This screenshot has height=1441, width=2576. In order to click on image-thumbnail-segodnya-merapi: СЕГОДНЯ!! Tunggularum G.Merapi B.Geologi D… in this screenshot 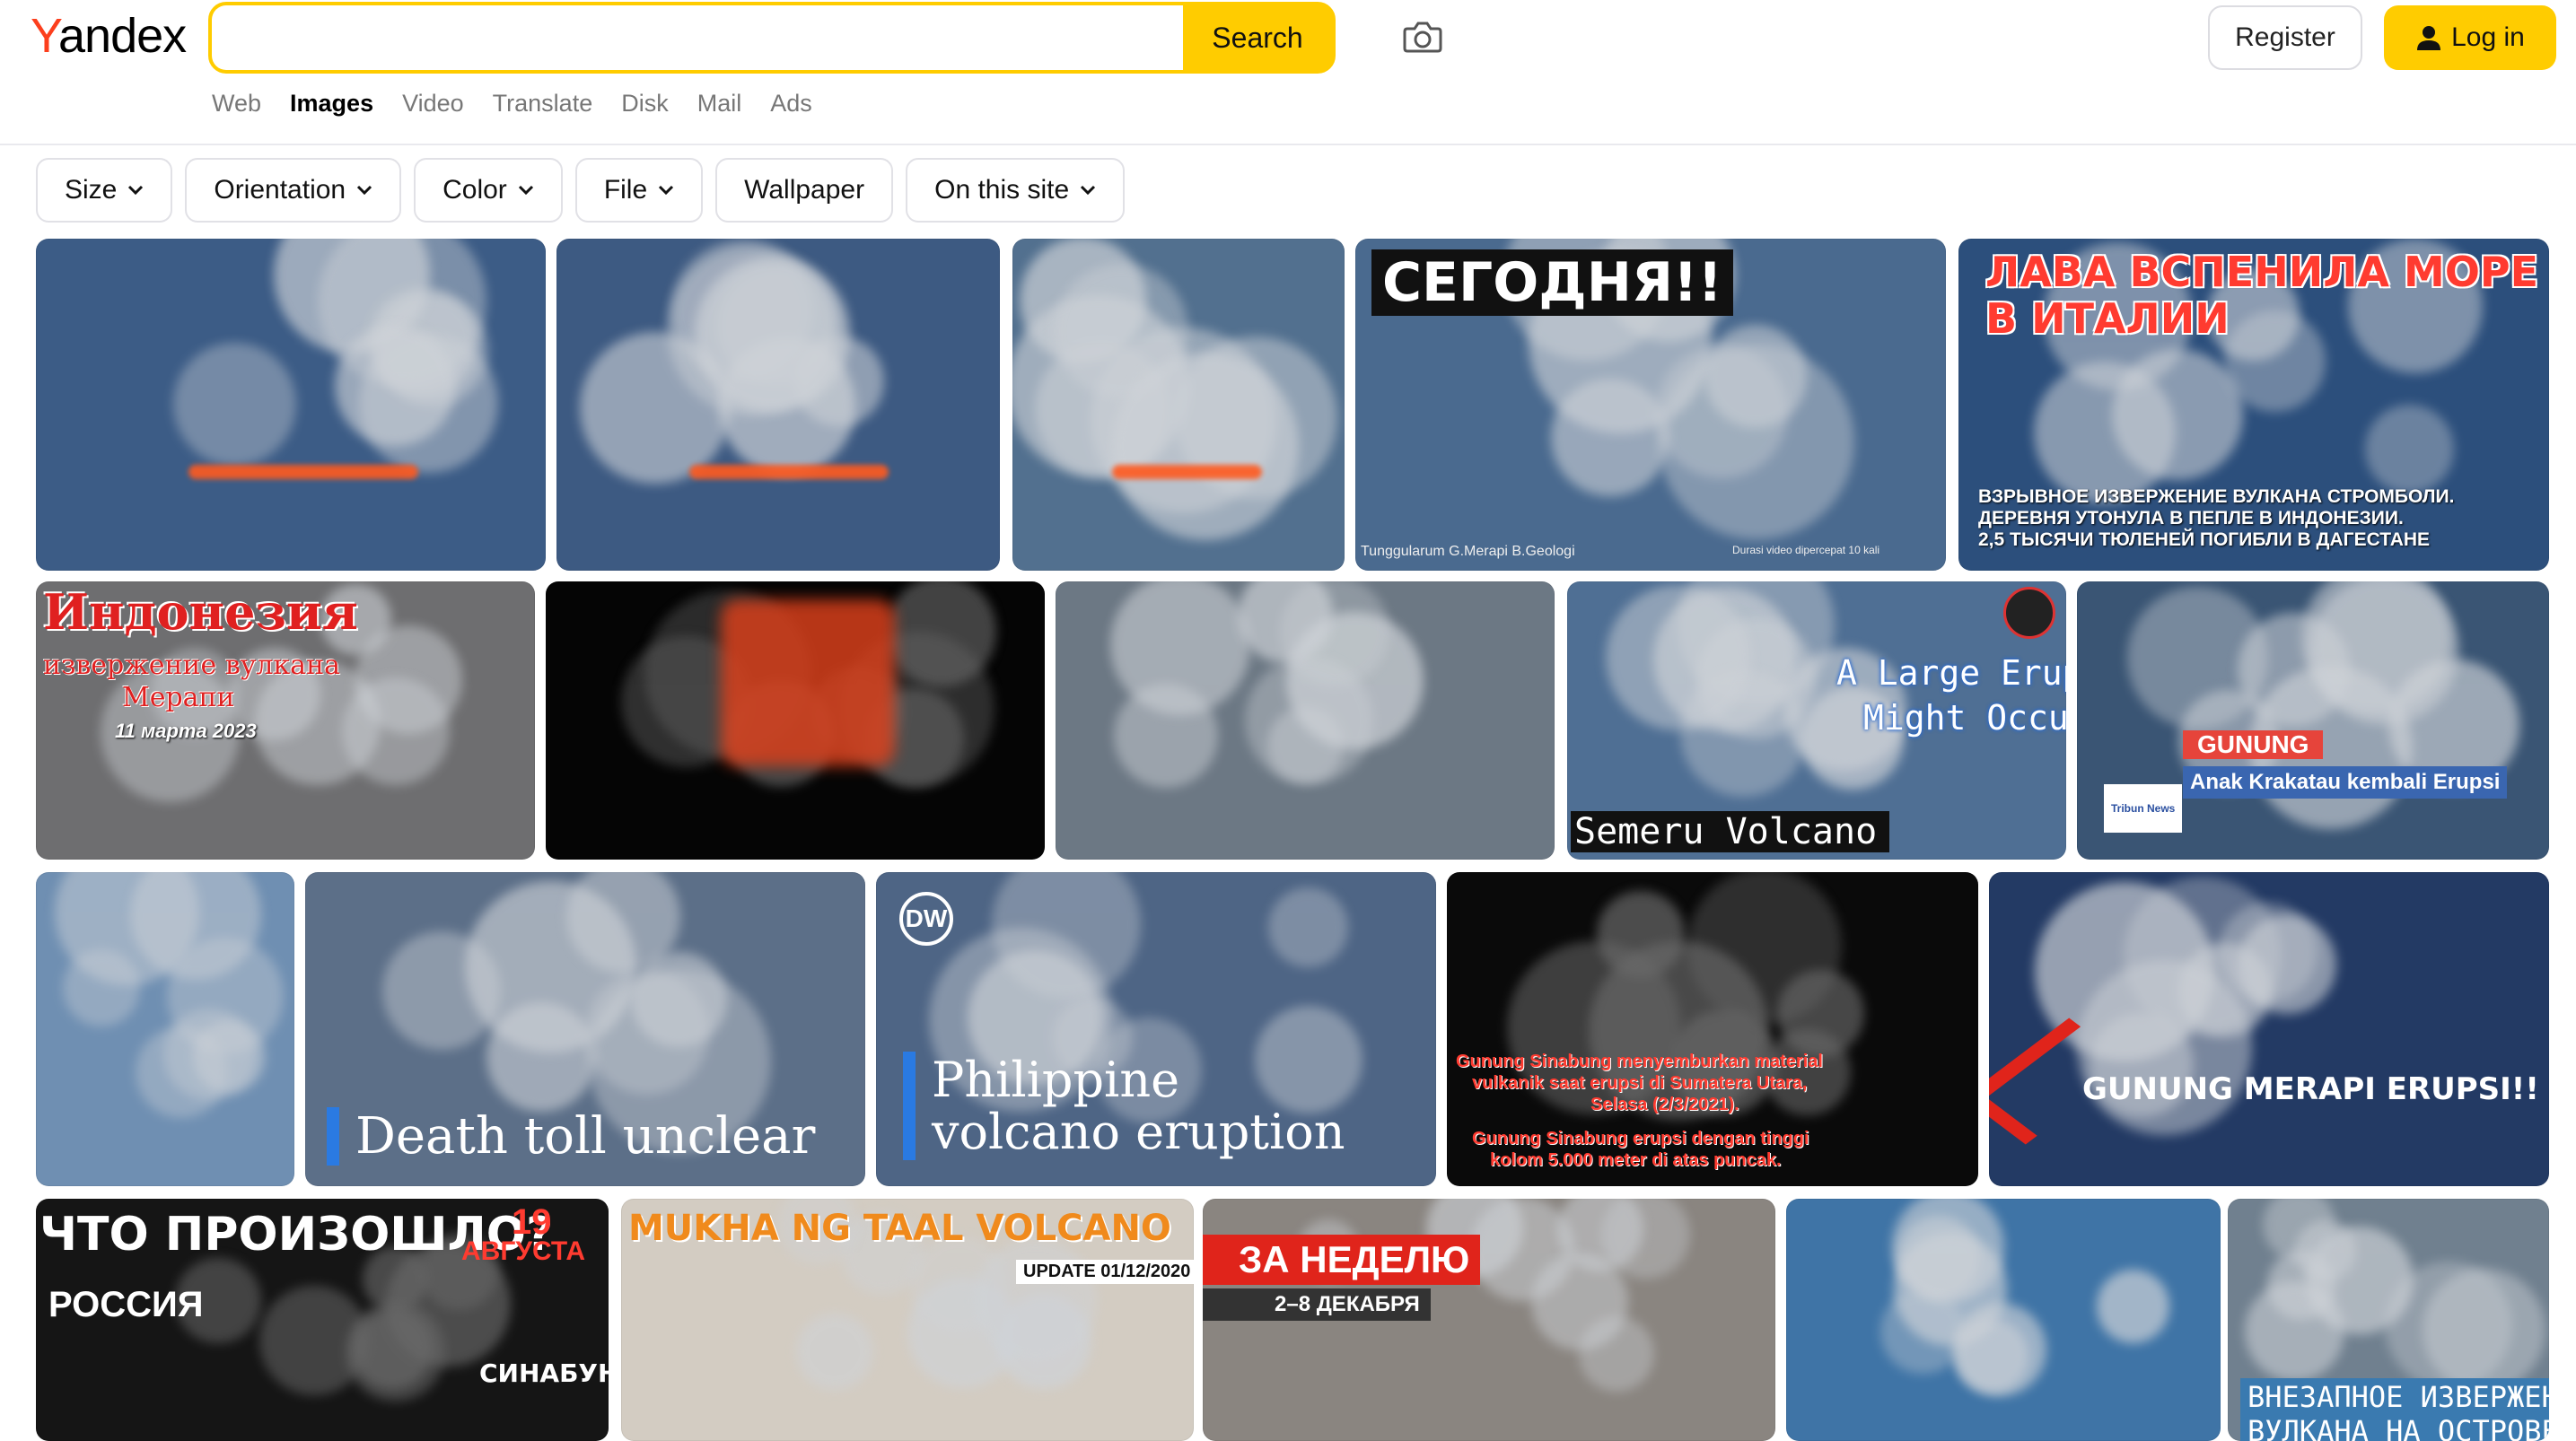, I will do `click(1650, 405)`.